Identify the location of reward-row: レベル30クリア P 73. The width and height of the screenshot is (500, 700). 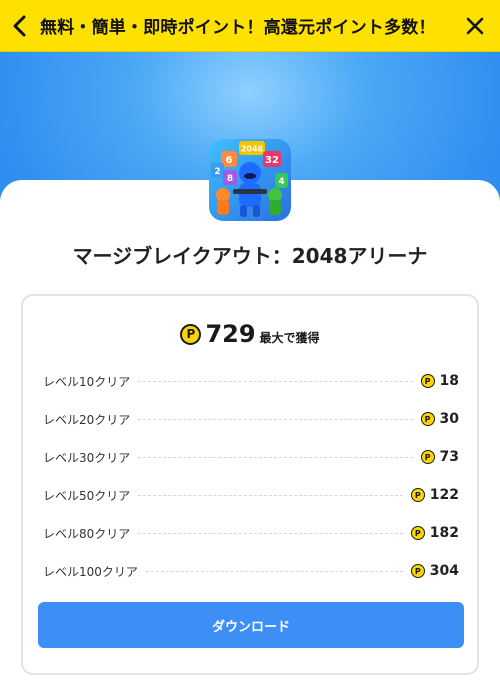
(251, 457).